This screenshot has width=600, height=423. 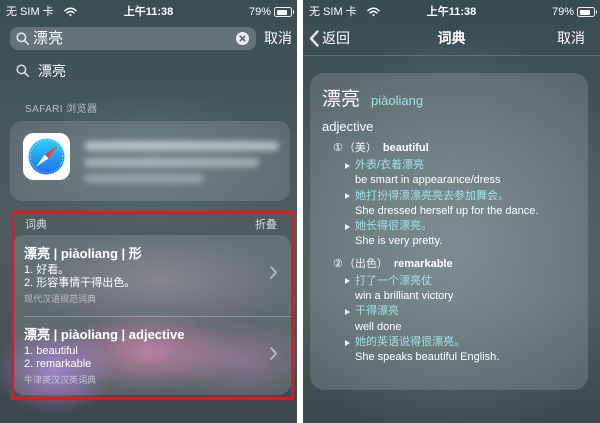 What do you see at coordinates (451, 148) in the screenshot?
I see `sense-header: ① （美） beautiful` at bounding box center [451, 148].